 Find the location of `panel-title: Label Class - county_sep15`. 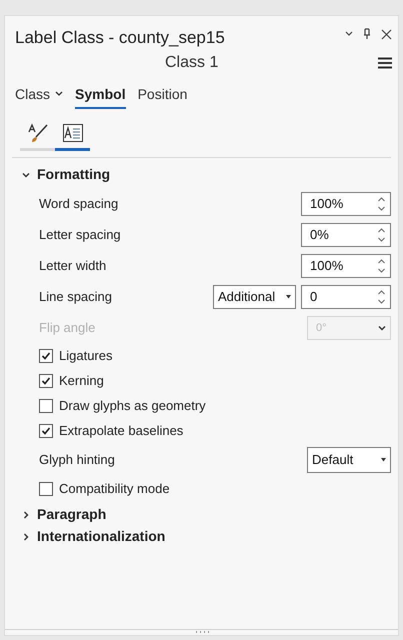

panel-title: Label Class - county_sep15 is located at coordinates (120, 38).